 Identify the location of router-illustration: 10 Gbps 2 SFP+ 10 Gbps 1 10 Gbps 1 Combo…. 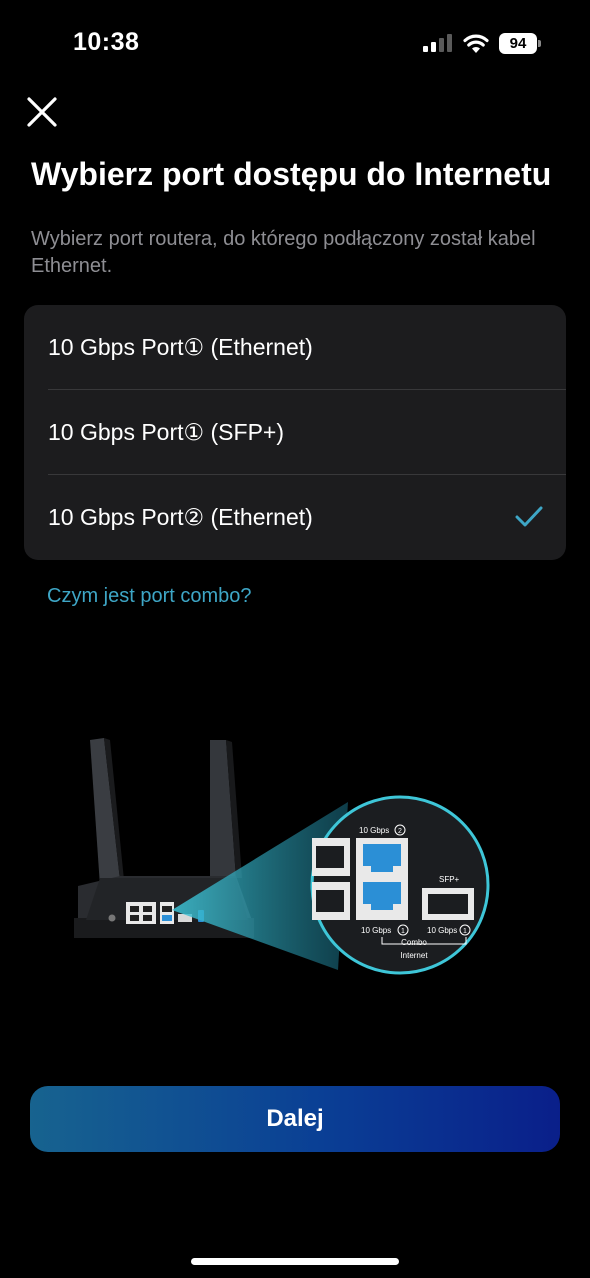
(282, 856).